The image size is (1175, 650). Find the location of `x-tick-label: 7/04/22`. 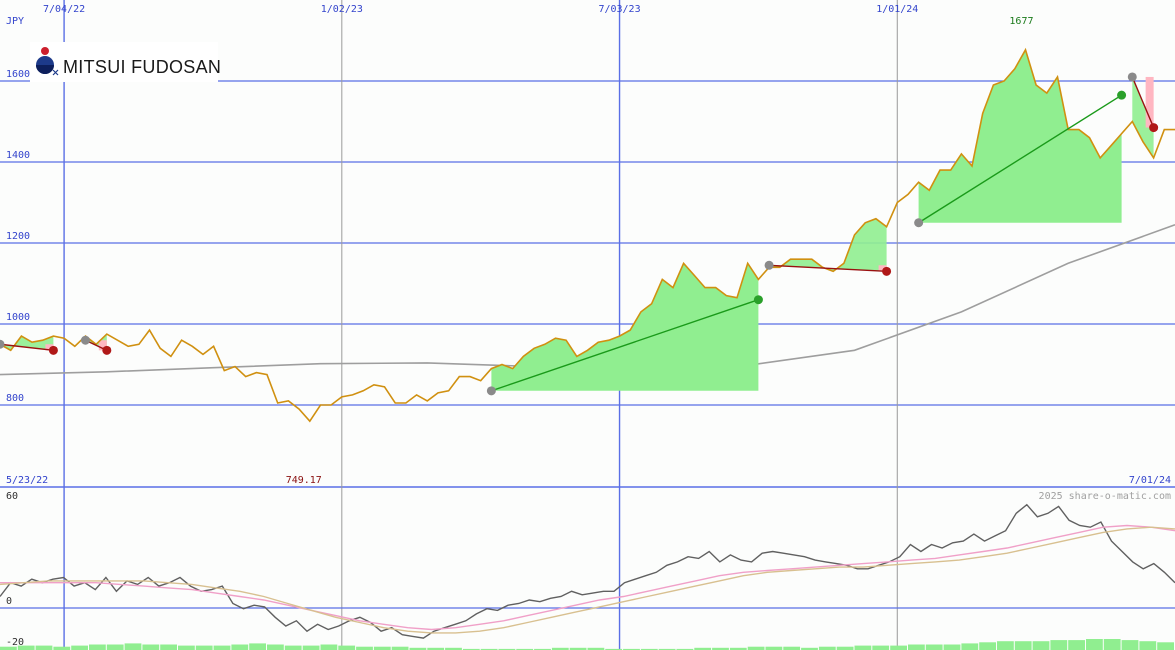

x-tick-label: 7/04/22 is located at coordinates (64, 9).